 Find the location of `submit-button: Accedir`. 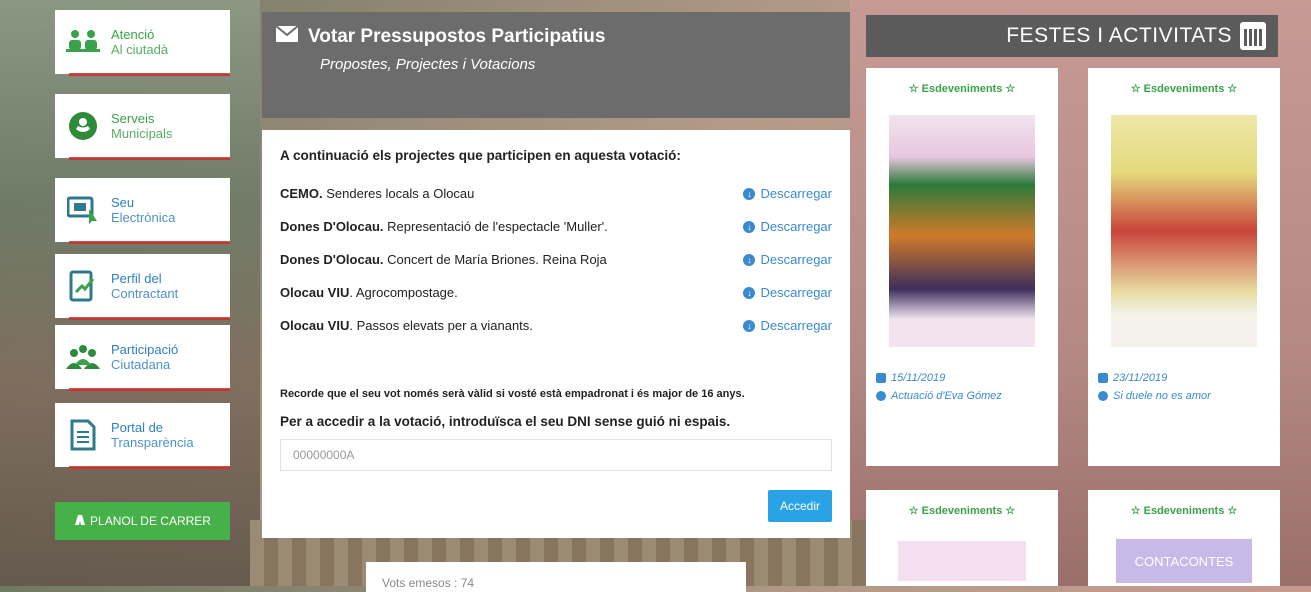

submit-button: Accedir is located at coordinates (800, 506).